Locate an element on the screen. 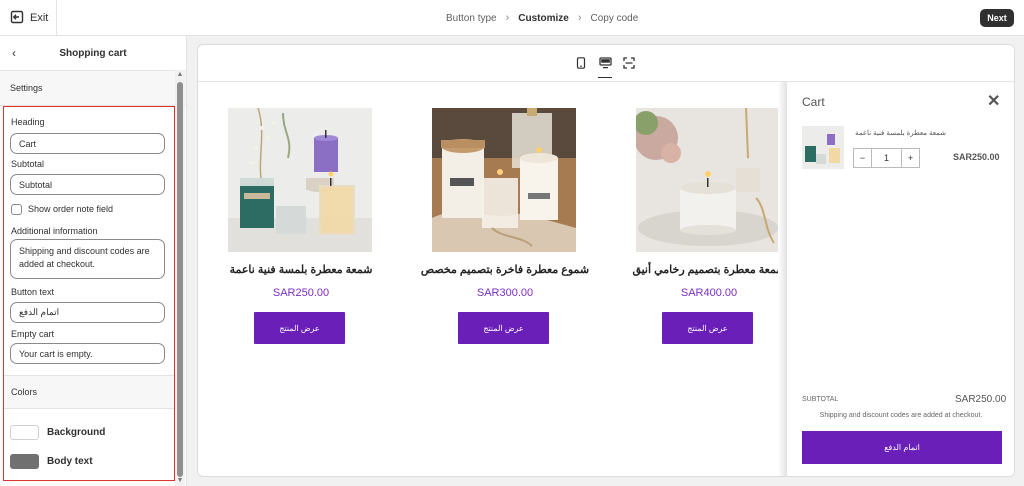 This screenshot has width=1024, height=486. desktop-icon is located at coordinates (605, 63).